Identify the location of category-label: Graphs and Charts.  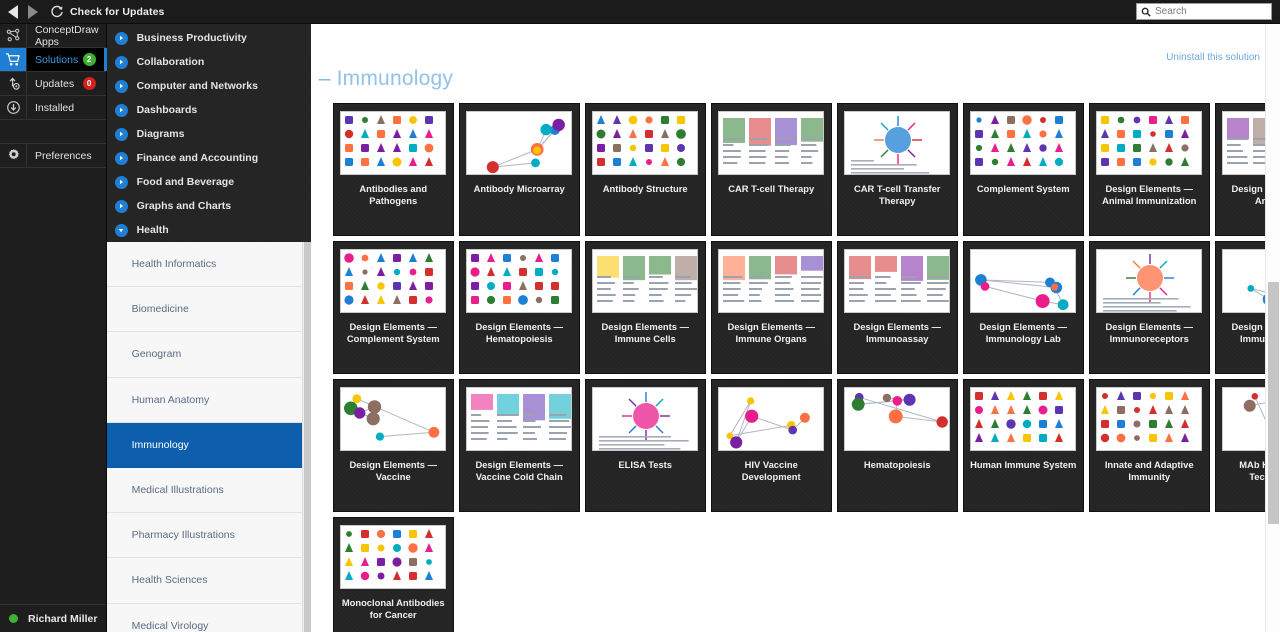
(184, 206).